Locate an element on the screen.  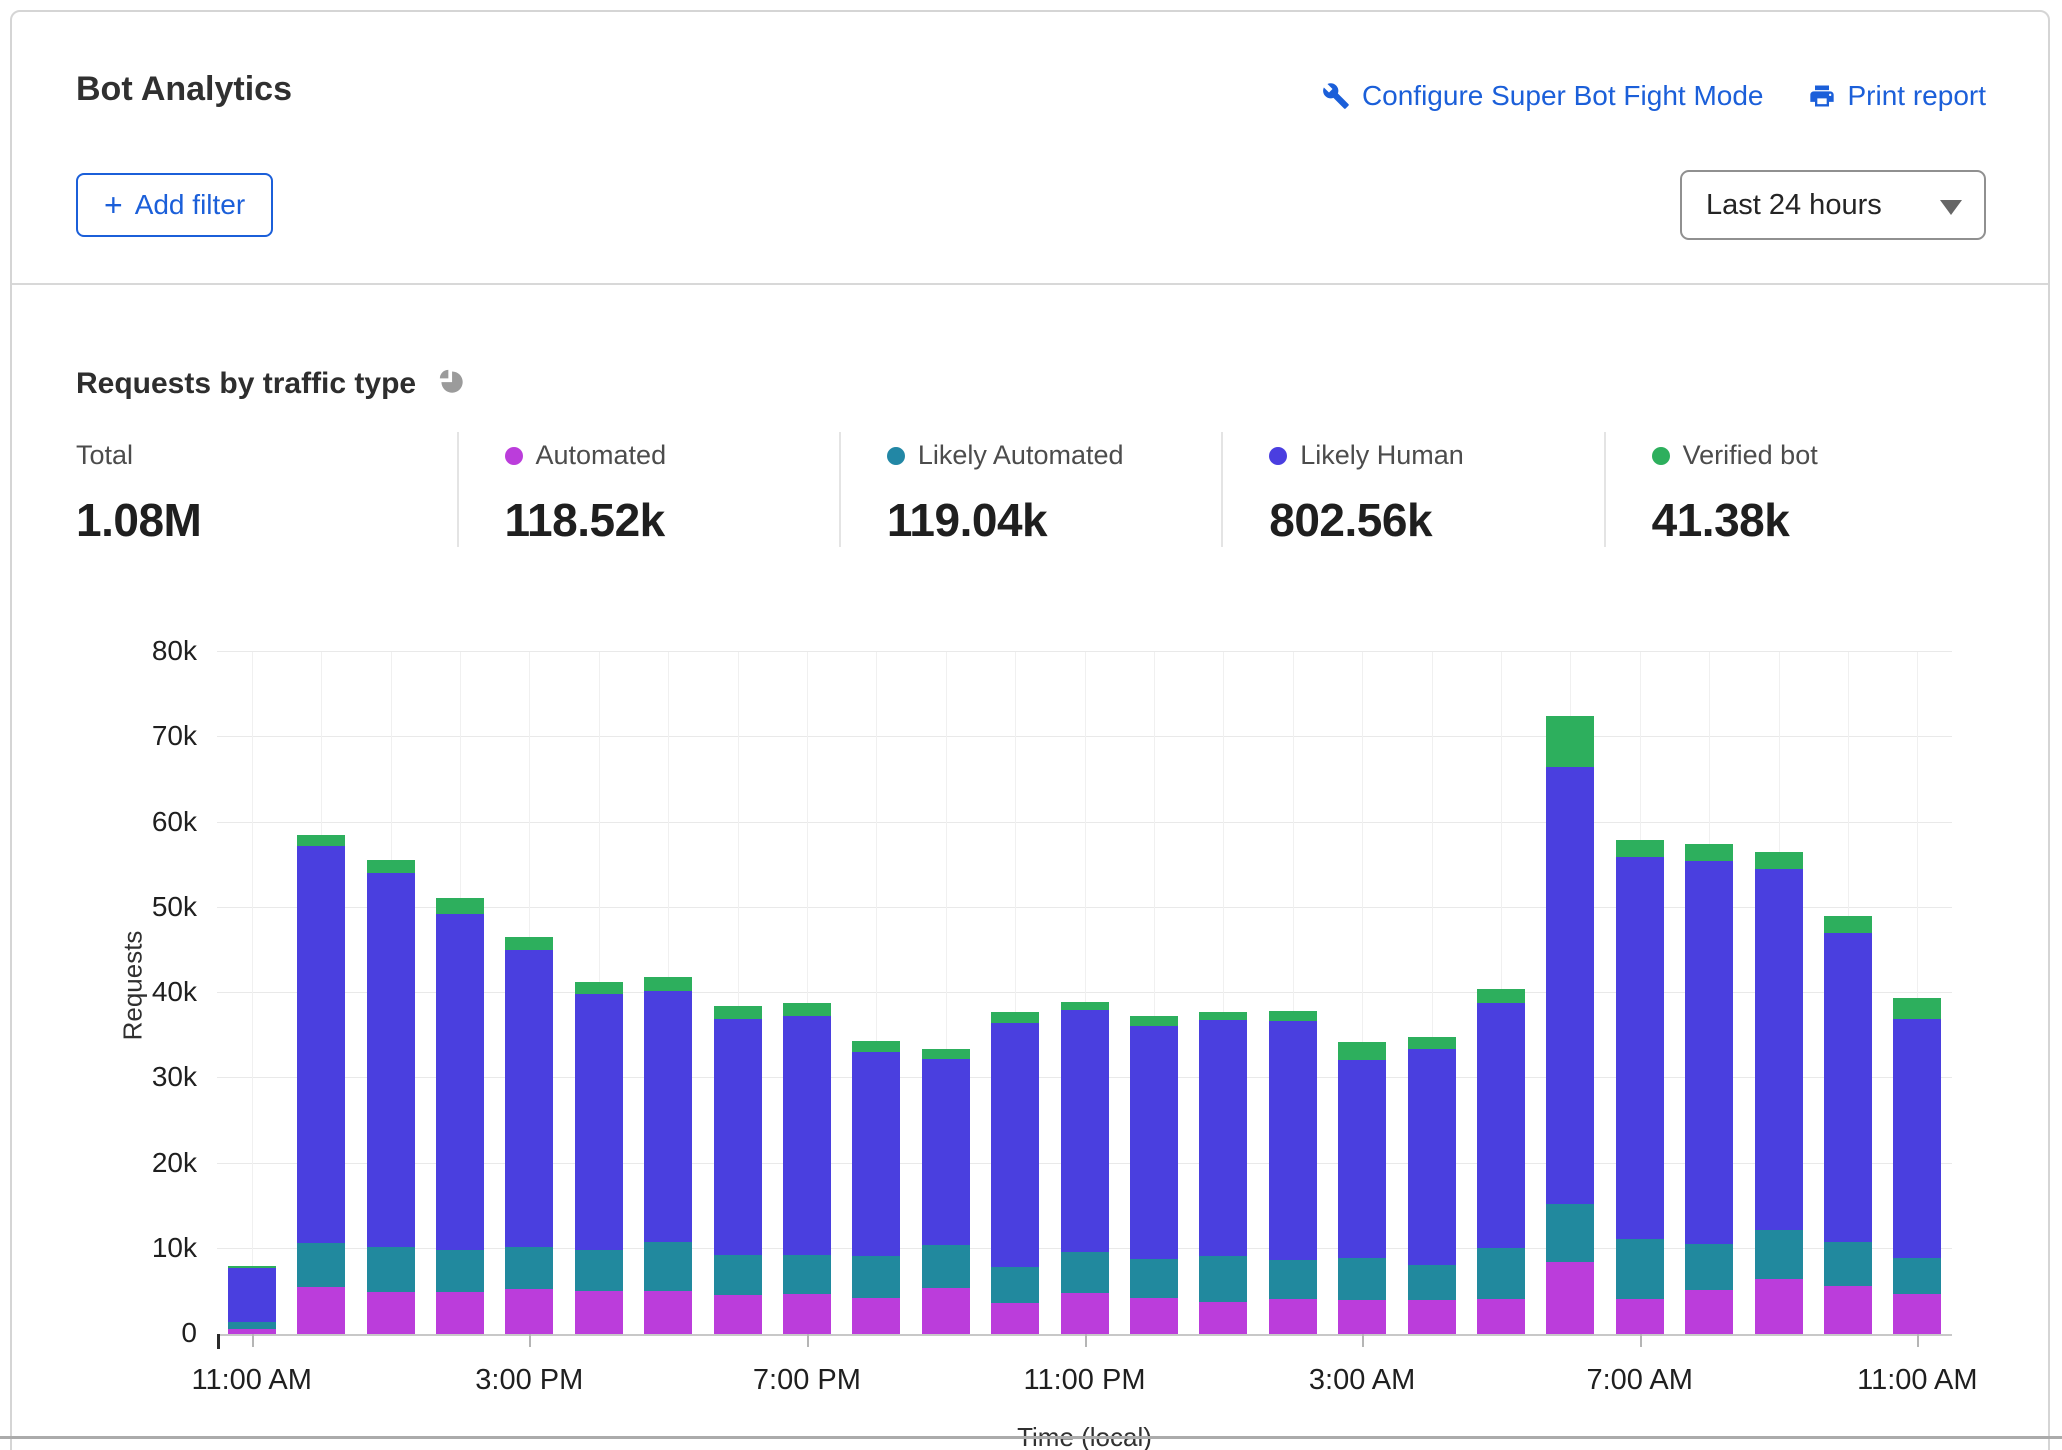
stat-label: Automated is located at coordinates (671, 455).